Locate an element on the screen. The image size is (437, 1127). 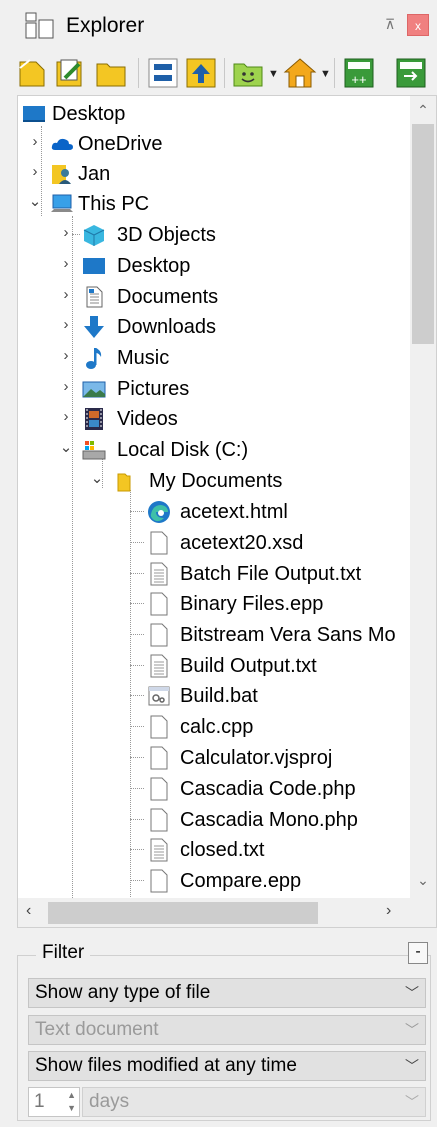
tree-item-label: Cascadia Mono.php is located at coordinates (269, 820).